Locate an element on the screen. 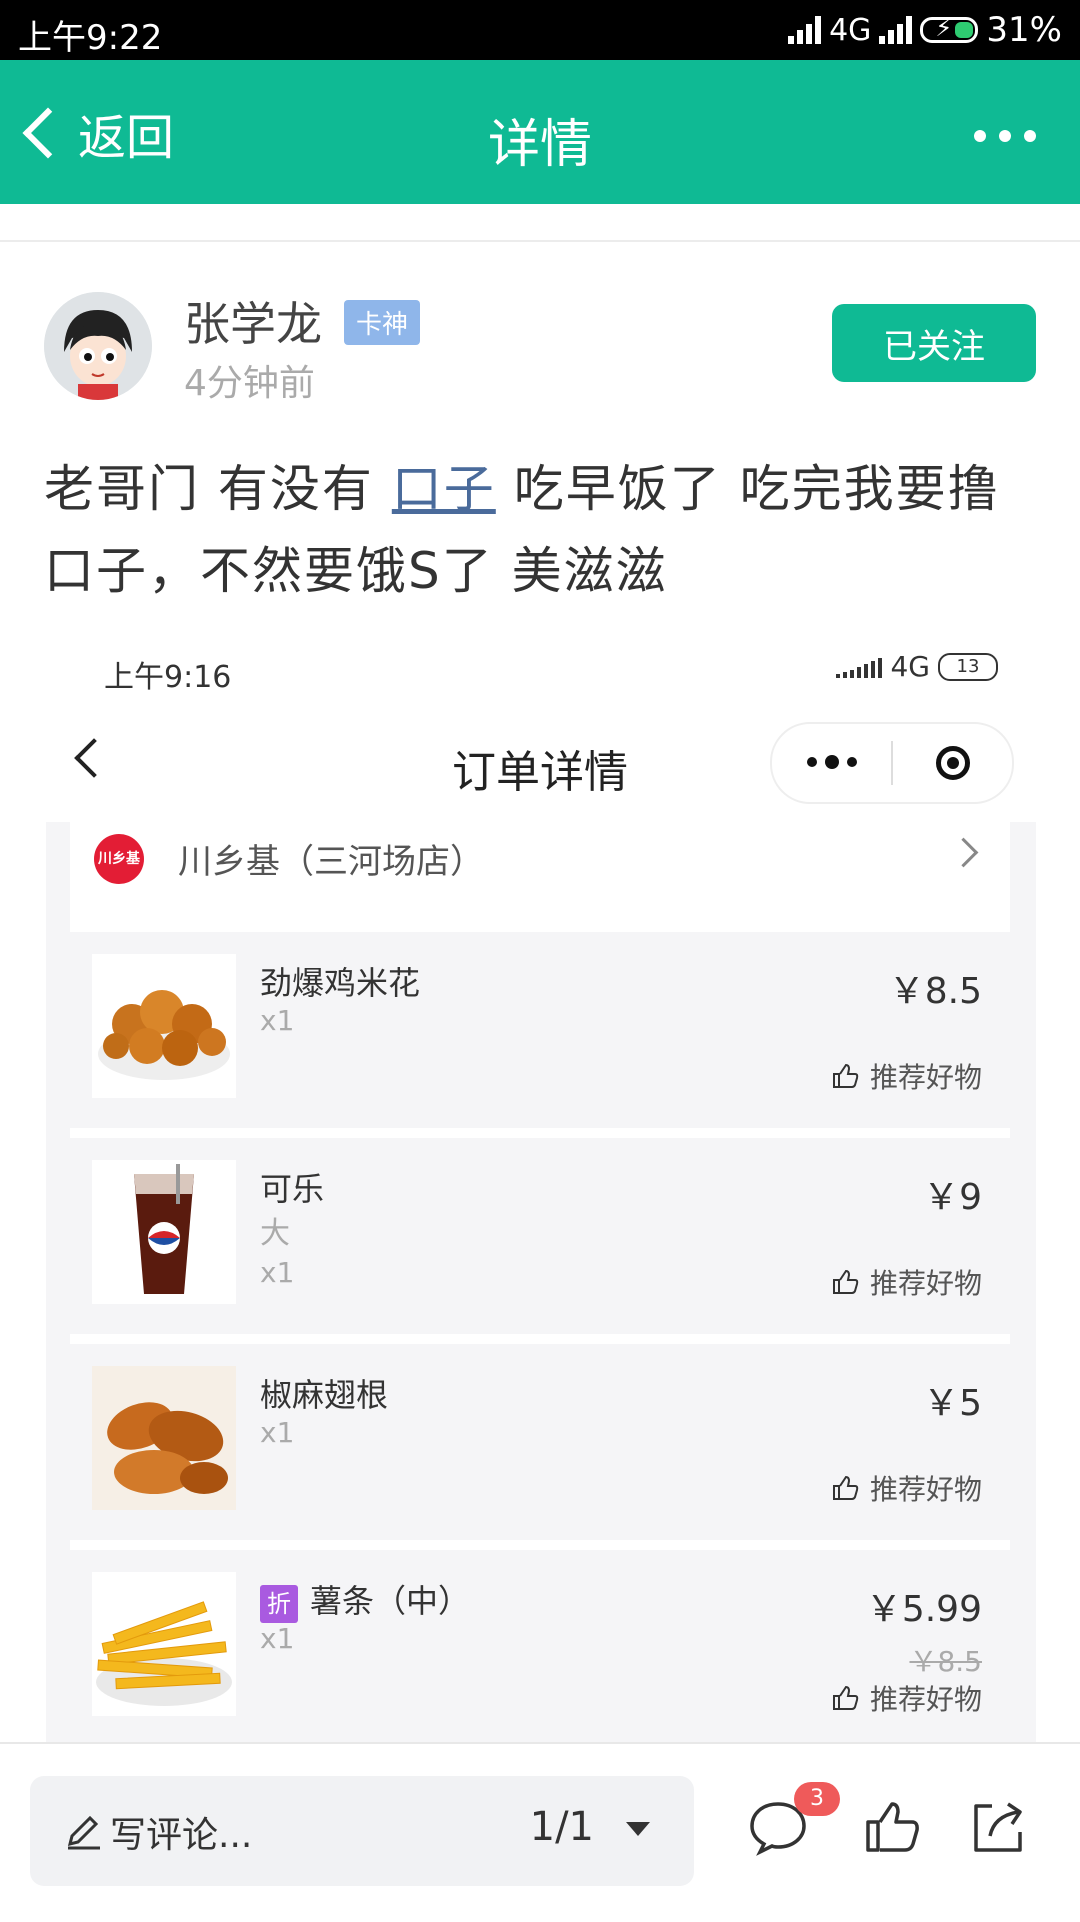 This screenshot has height=1922, width=1080. item-name: 劲爆鸡米花 is located at coordinates (340, 983).